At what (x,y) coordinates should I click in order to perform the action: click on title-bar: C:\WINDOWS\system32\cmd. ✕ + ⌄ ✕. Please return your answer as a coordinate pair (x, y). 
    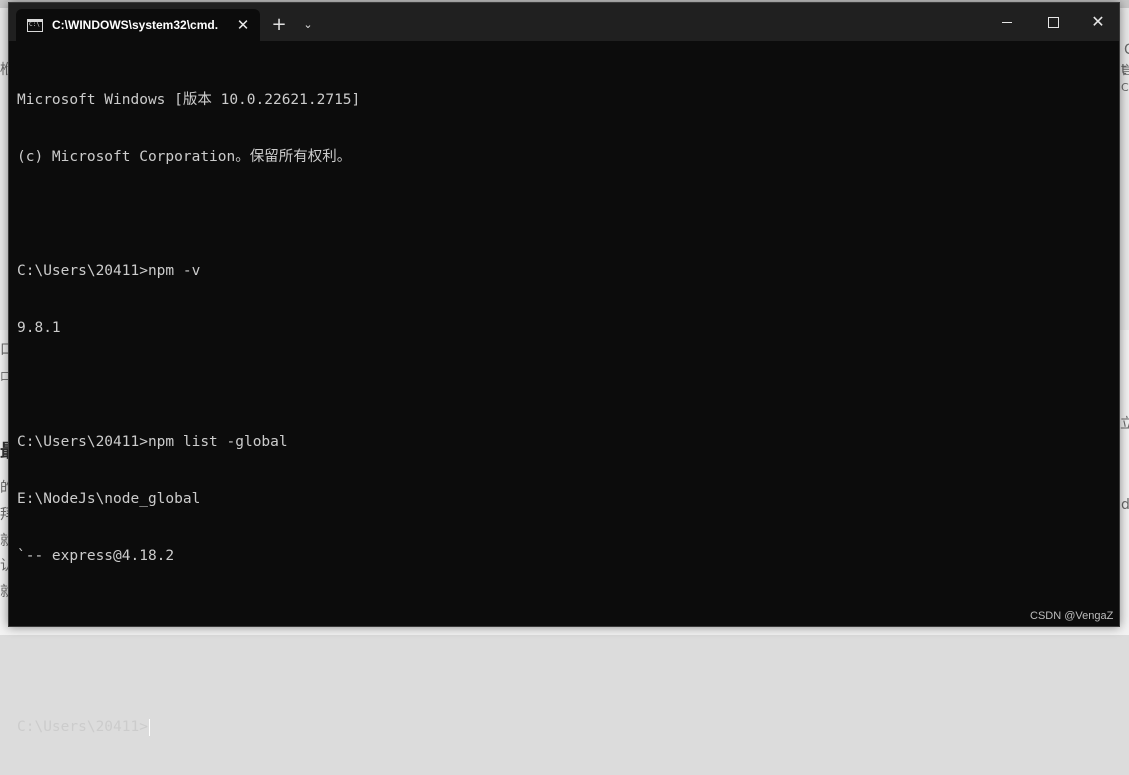
    Looking at the image, I should click on (564, 22).